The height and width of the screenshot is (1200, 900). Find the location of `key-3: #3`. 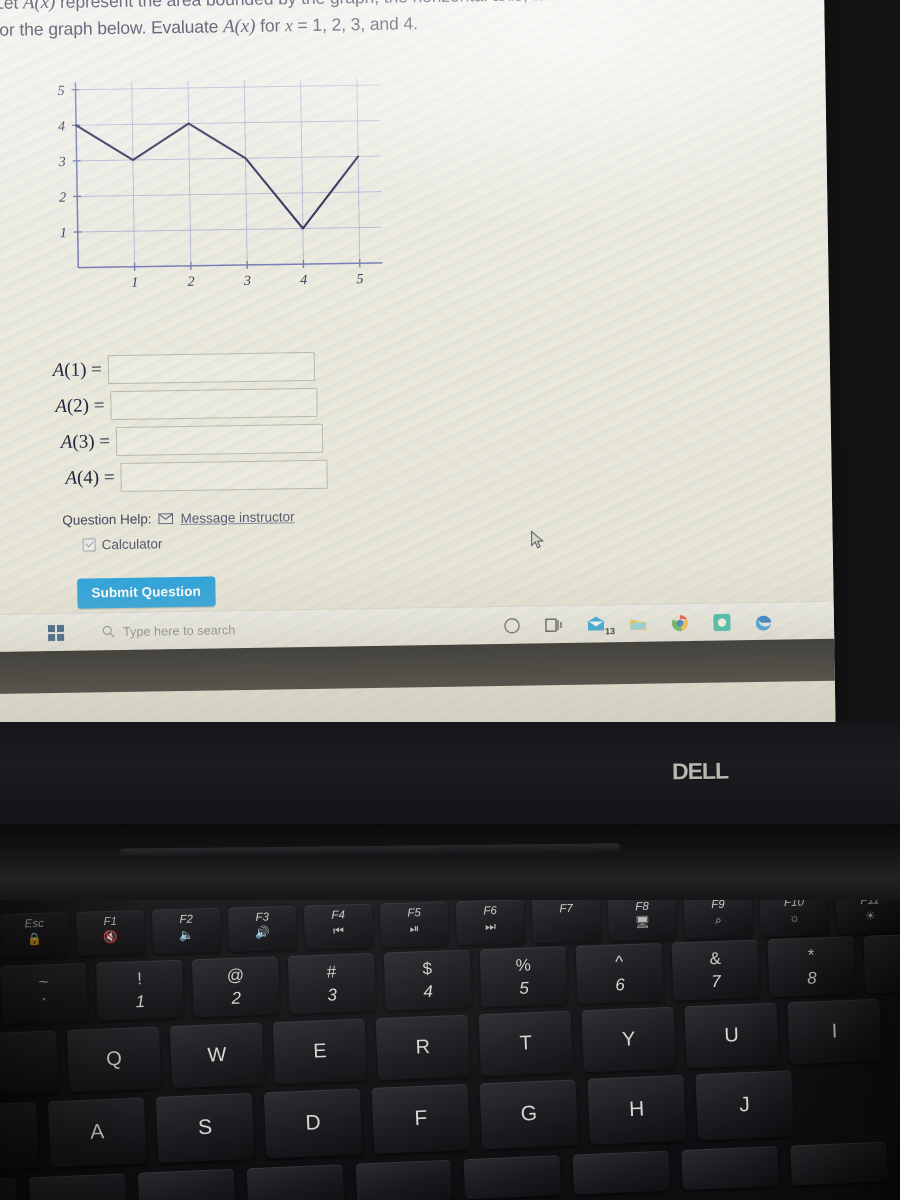

key-3: #3 is located at coordinates (331, 983).